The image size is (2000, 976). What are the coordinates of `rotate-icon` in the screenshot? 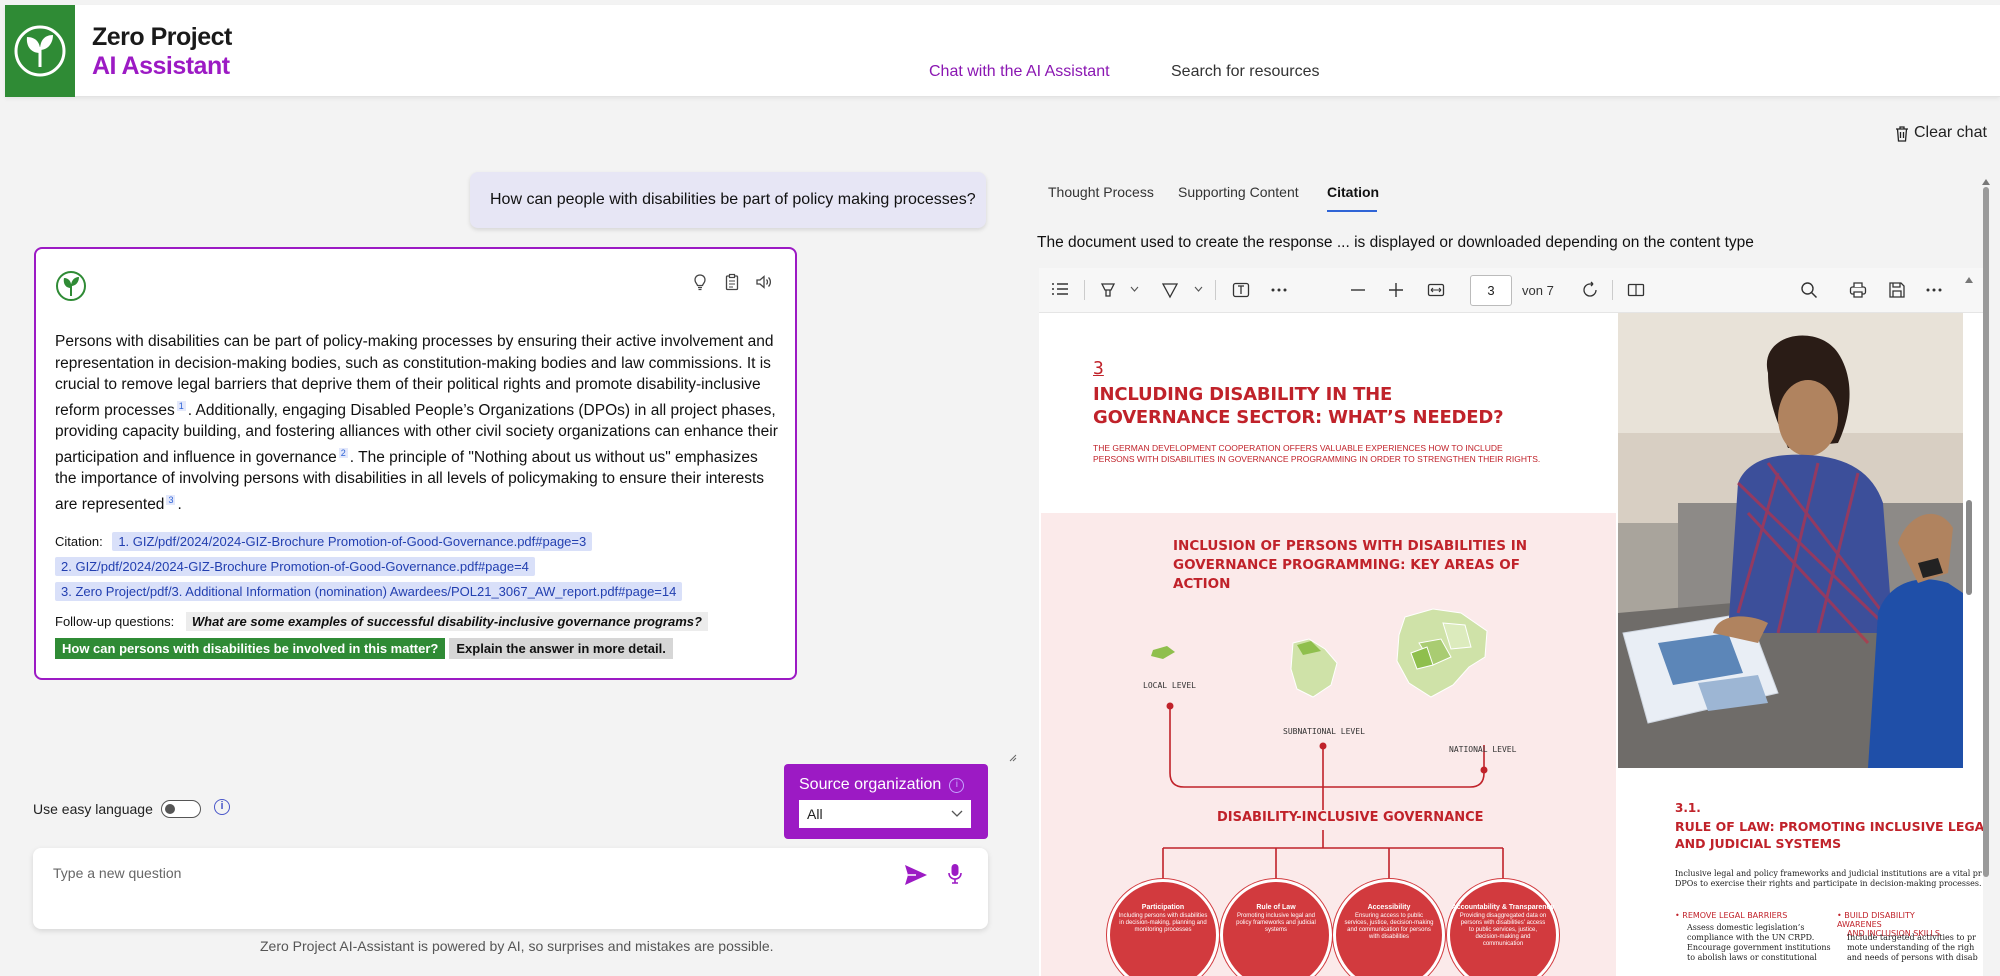 It's located at (1590, 290).